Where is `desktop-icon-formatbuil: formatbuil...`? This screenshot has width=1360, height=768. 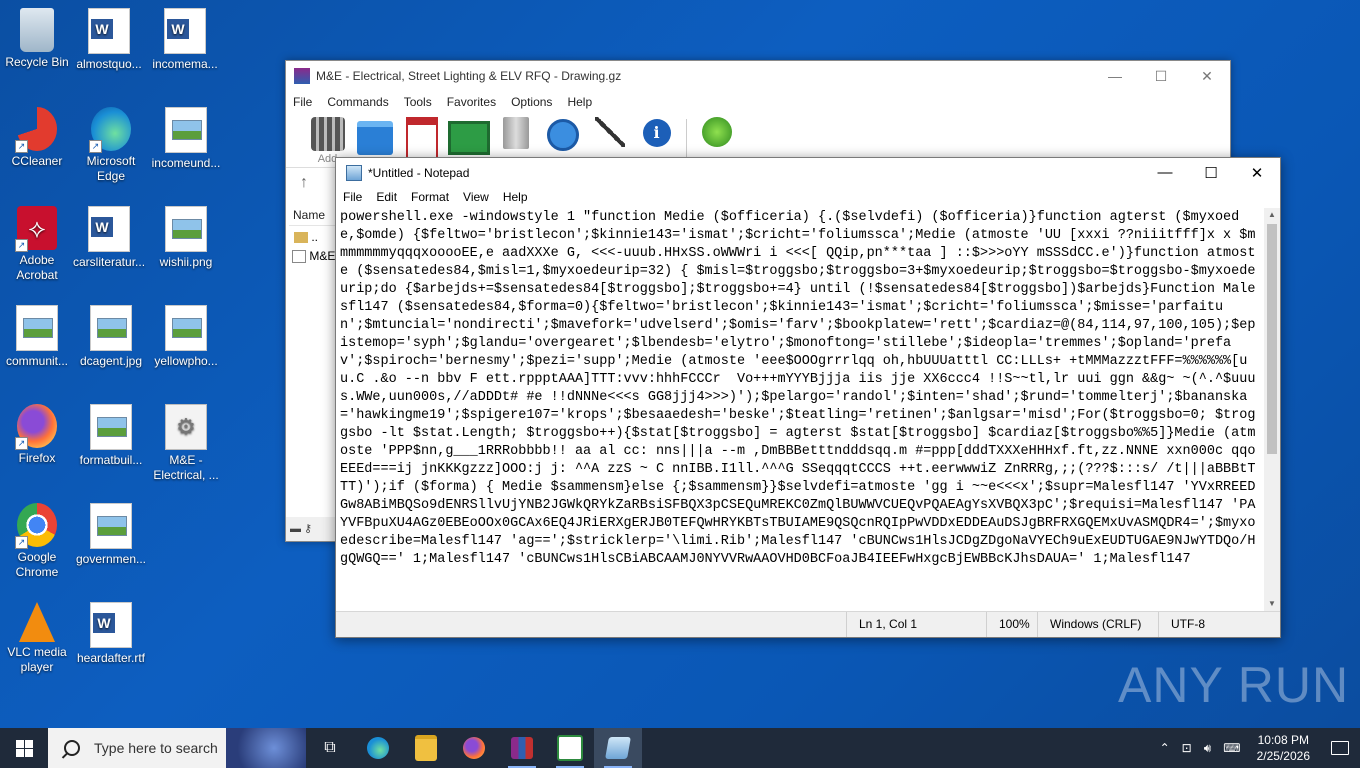
desktop-icon-formatbuil: formatbuil... is located at coordinates (111, 433).